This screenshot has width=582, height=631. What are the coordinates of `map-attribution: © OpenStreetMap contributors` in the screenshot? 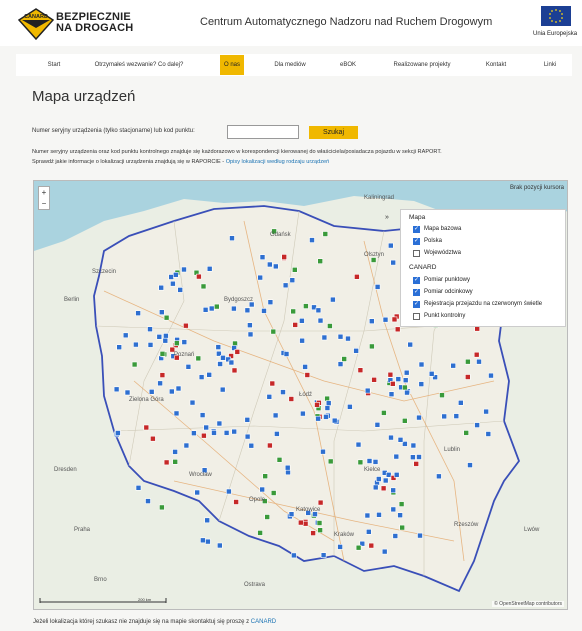 It's located at (528, 604).